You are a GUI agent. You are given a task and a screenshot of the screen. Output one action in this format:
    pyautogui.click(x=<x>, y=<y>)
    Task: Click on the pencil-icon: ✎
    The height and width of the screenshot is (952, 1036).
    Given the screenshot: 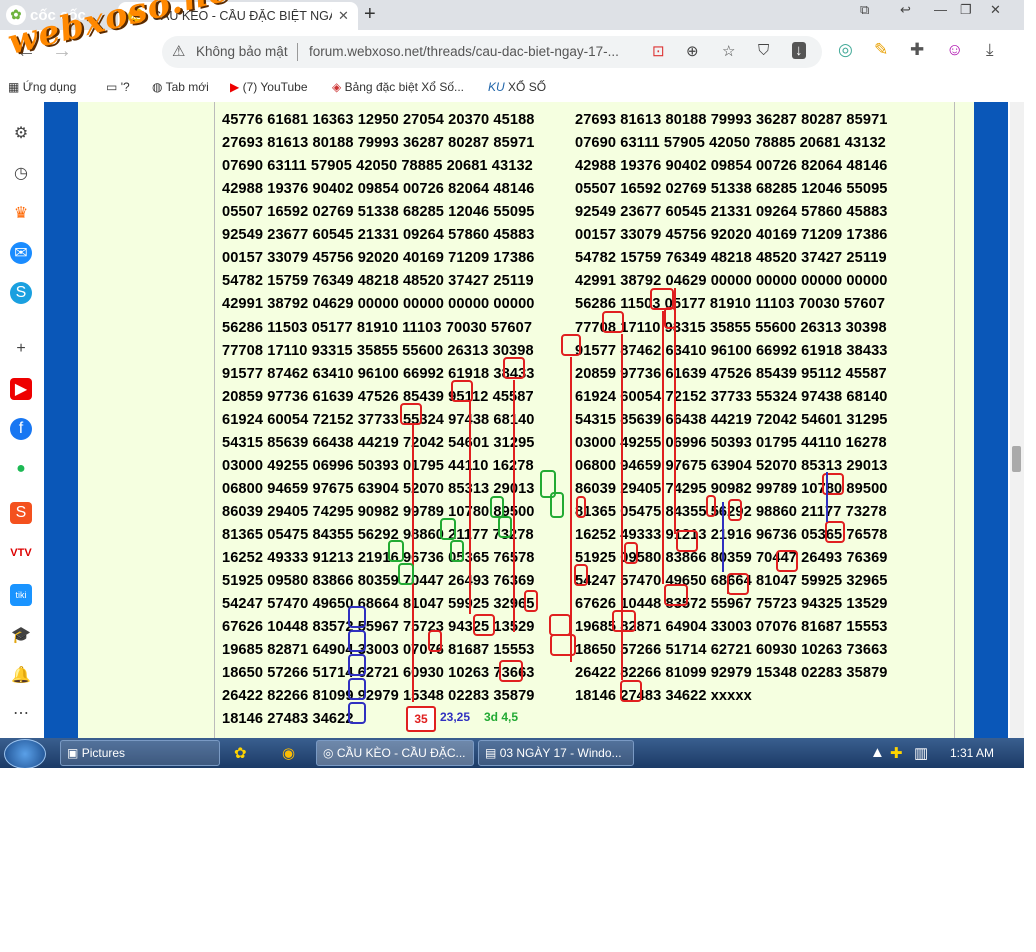 What is the action you would take?
    pyautogui.click(x=881, y=50)
    